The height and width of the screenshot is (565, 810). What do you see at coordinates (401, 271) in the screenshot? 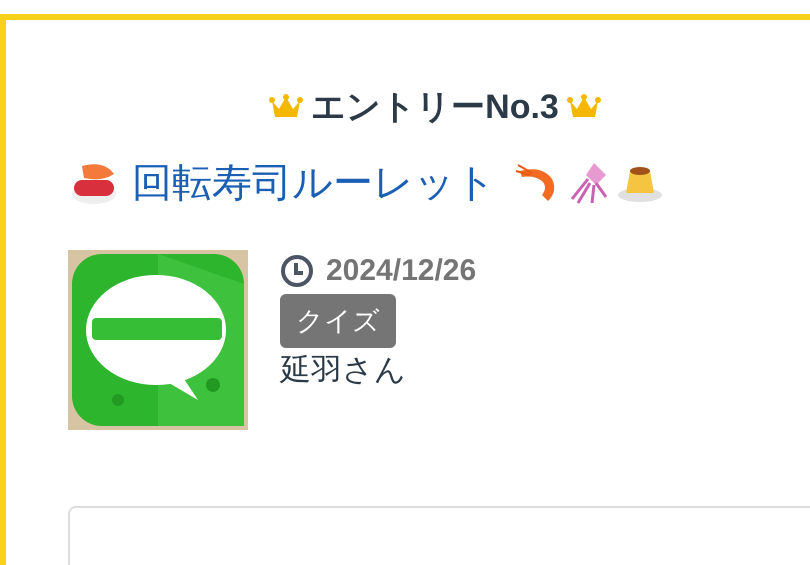
I see `entry-date: 2024/12/26` at bounding box center [401, 271].